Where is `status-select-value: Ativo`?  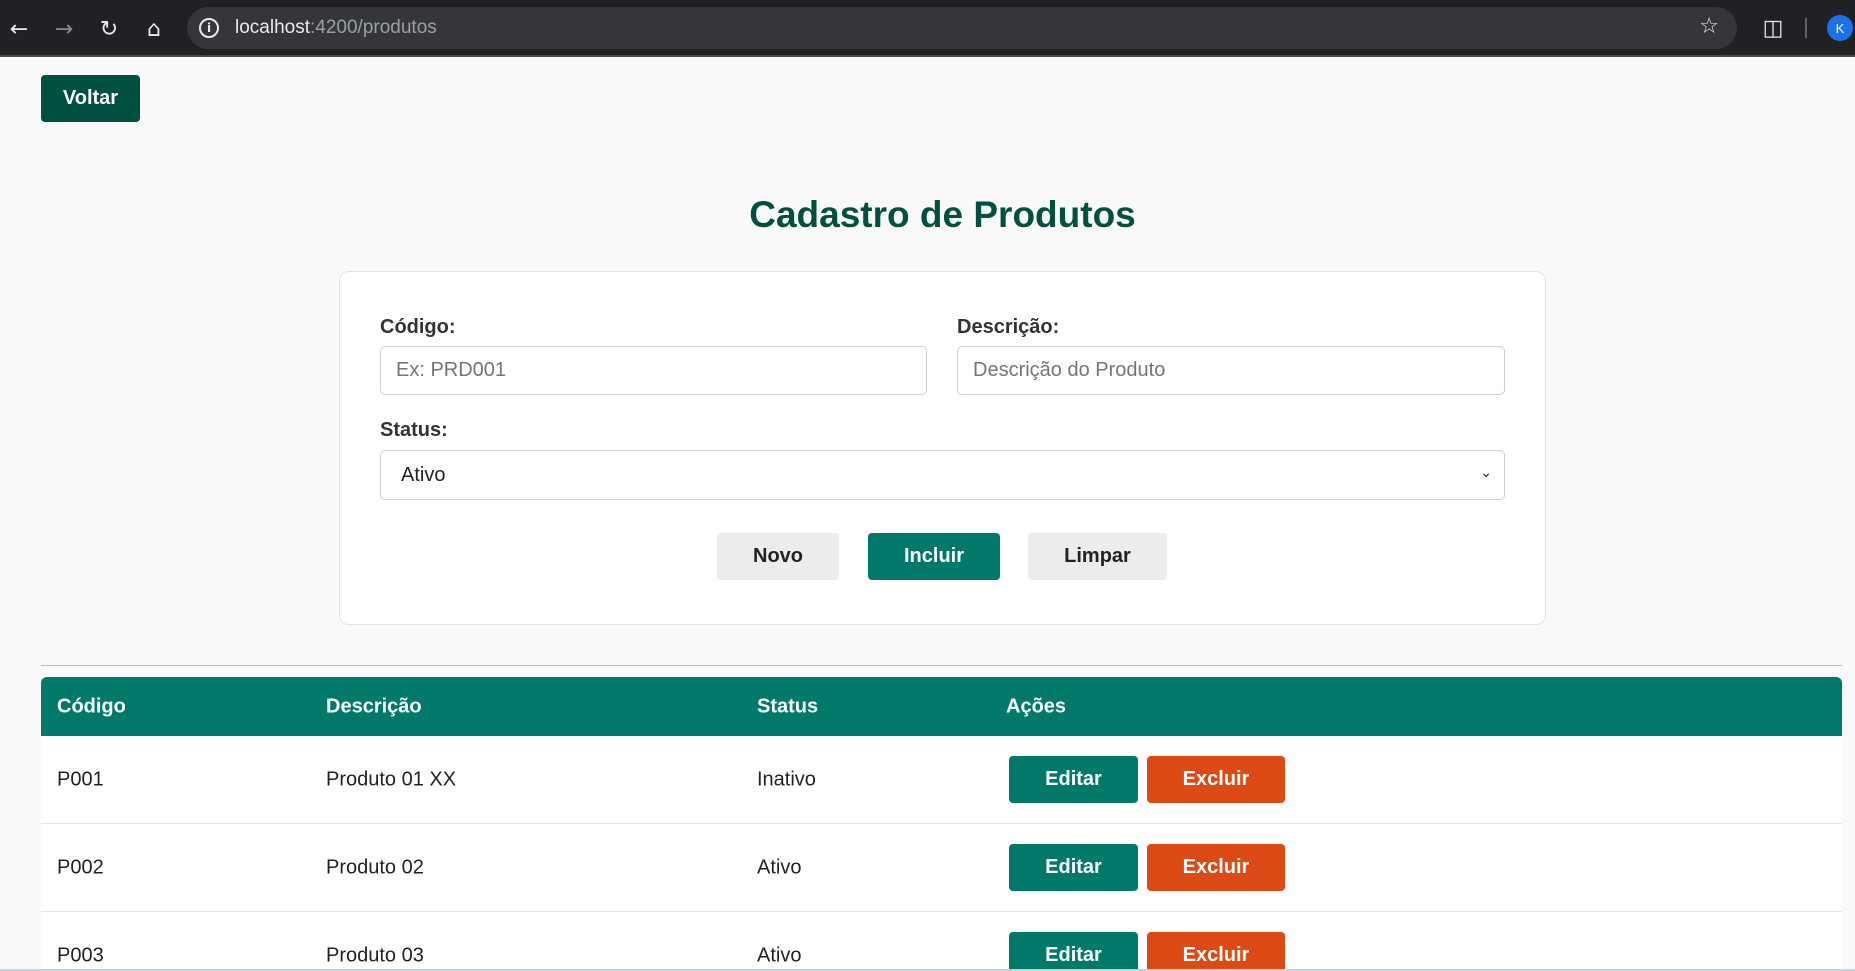 status-select-value: Ativo is located at coordinates (423, 474).